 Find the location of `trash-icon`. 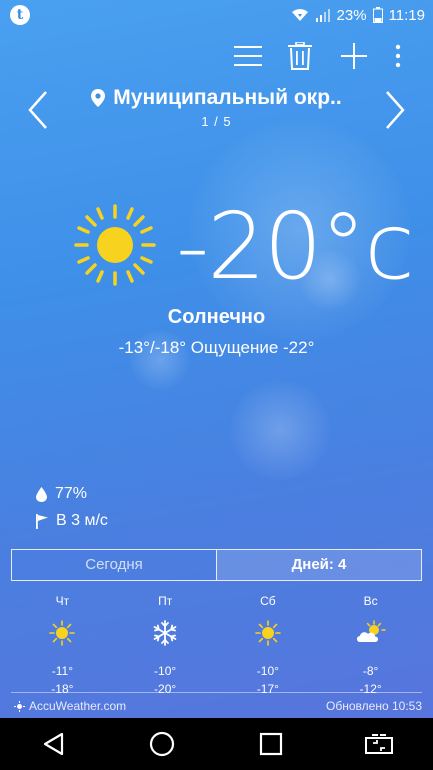

trash-icon is located at coordinates (300, 56).